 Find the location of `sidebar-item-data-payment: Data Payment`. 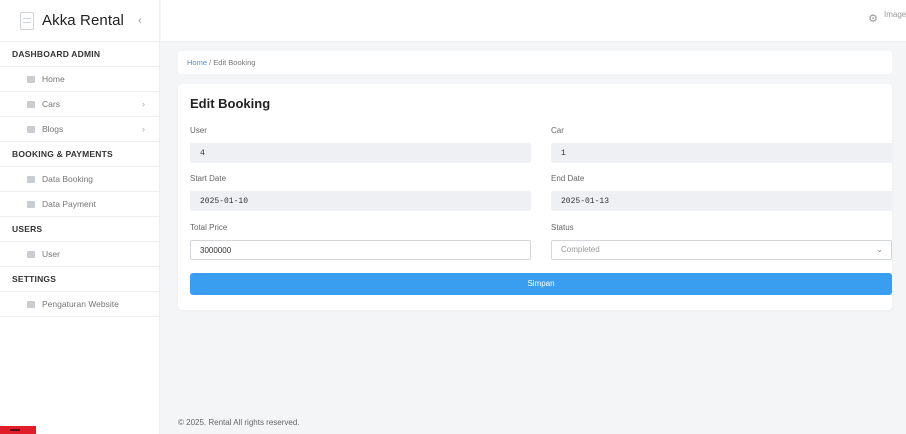

sidebar-item-data-payment: Data Payment is located at coordinates (79, 204).